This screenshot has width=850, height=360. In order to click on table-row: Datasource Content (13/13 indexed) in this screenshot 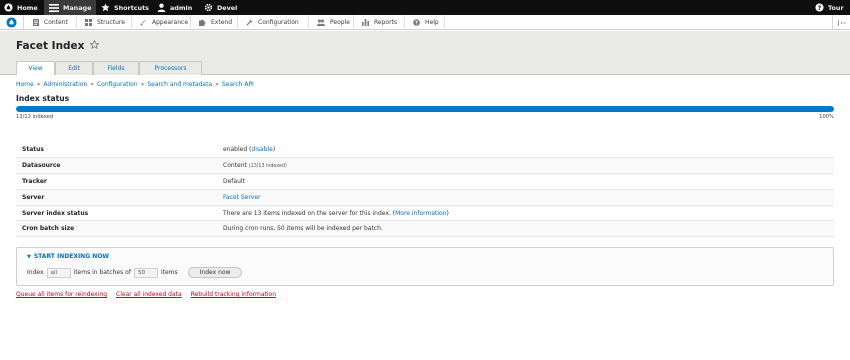, I will do `click(425, 166)`.